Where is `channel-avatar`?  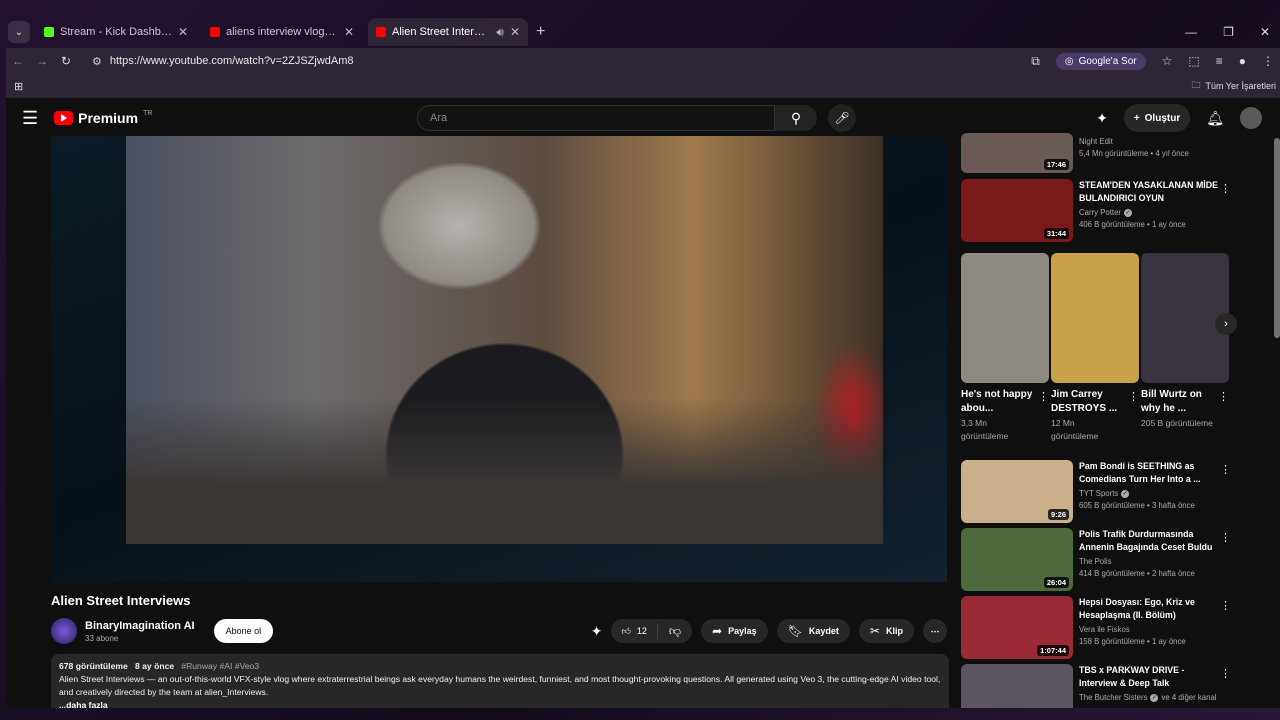
channel-avatar is located at coordinates (64, 631).